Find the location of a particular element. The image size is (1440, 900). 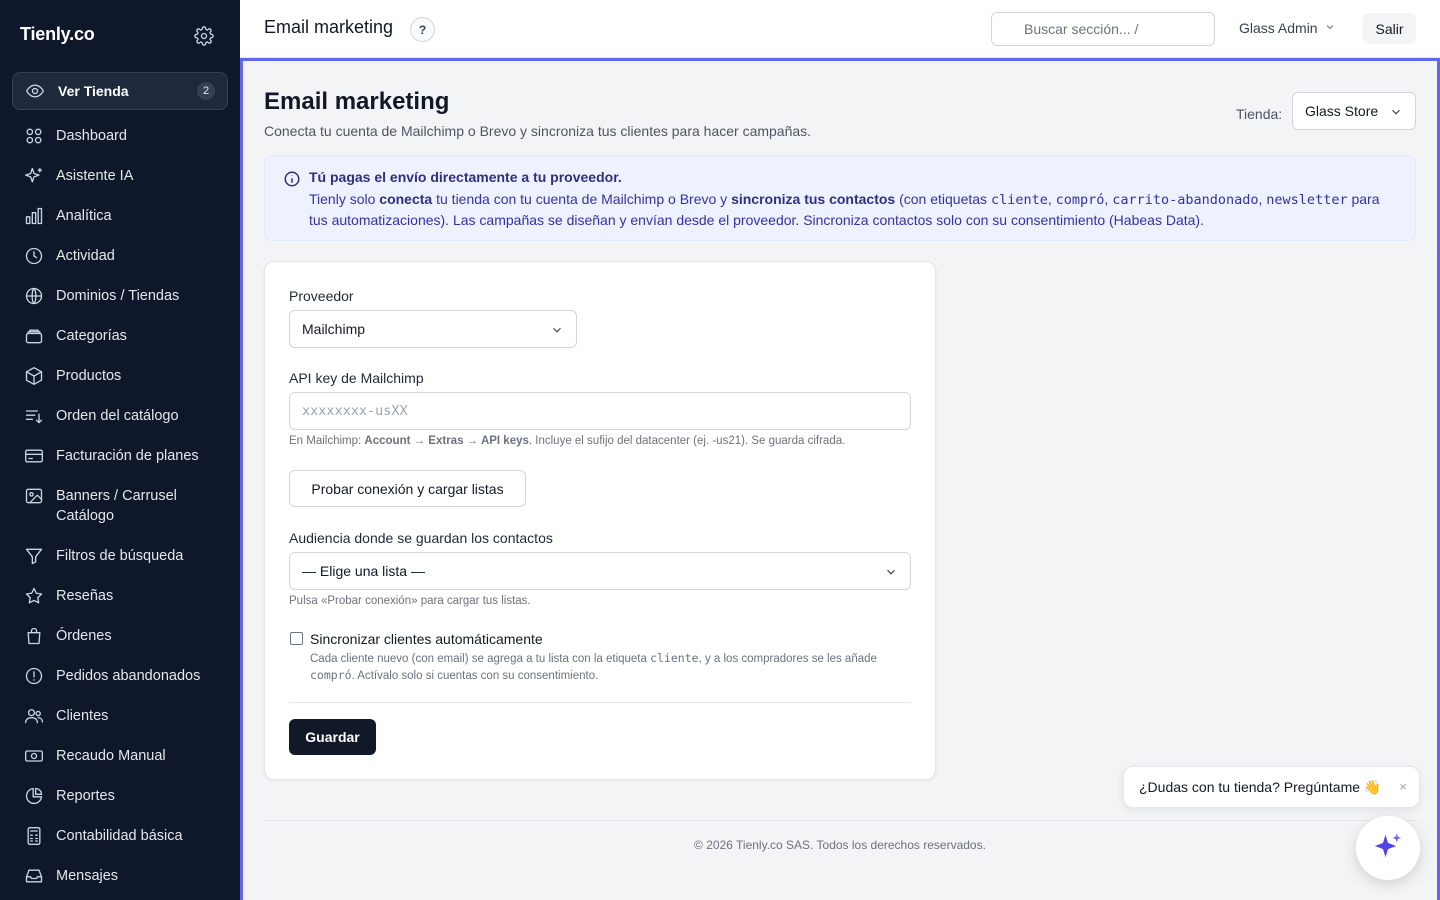

sidebar-item-dashboard: Dashboard is located at coordinates (120, 136).